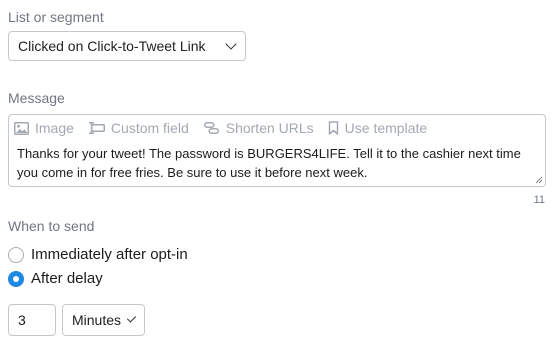 The width and height of the screenshot is (554, 348). Describe the element at coordinates (16, 278) in the screenshot. I see `radio-button-checked` at that location.